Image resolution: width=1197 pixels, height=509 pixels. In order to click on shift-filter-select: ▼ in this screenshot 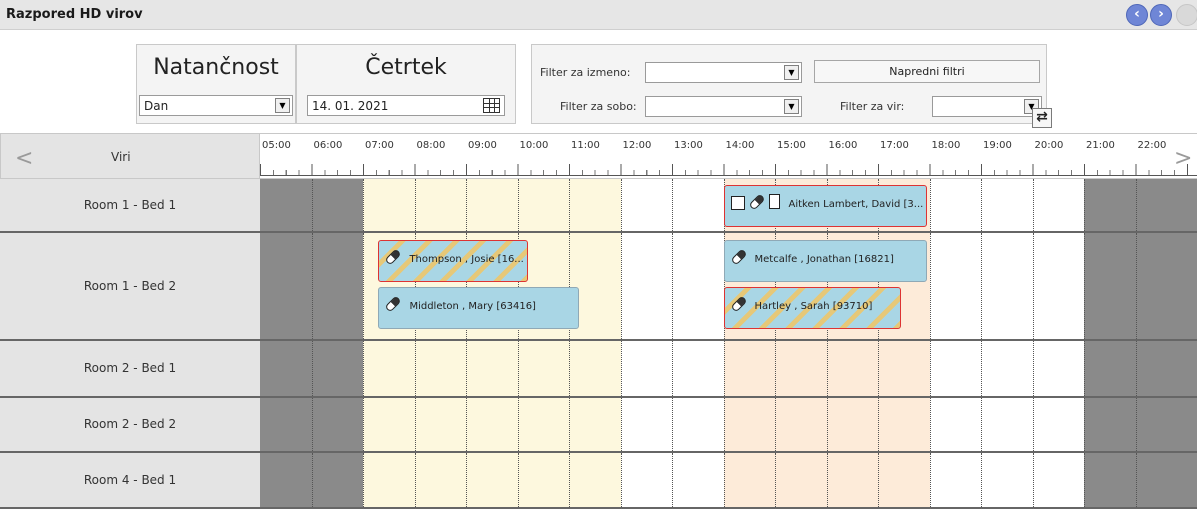, I will do `click(723, 72)`.